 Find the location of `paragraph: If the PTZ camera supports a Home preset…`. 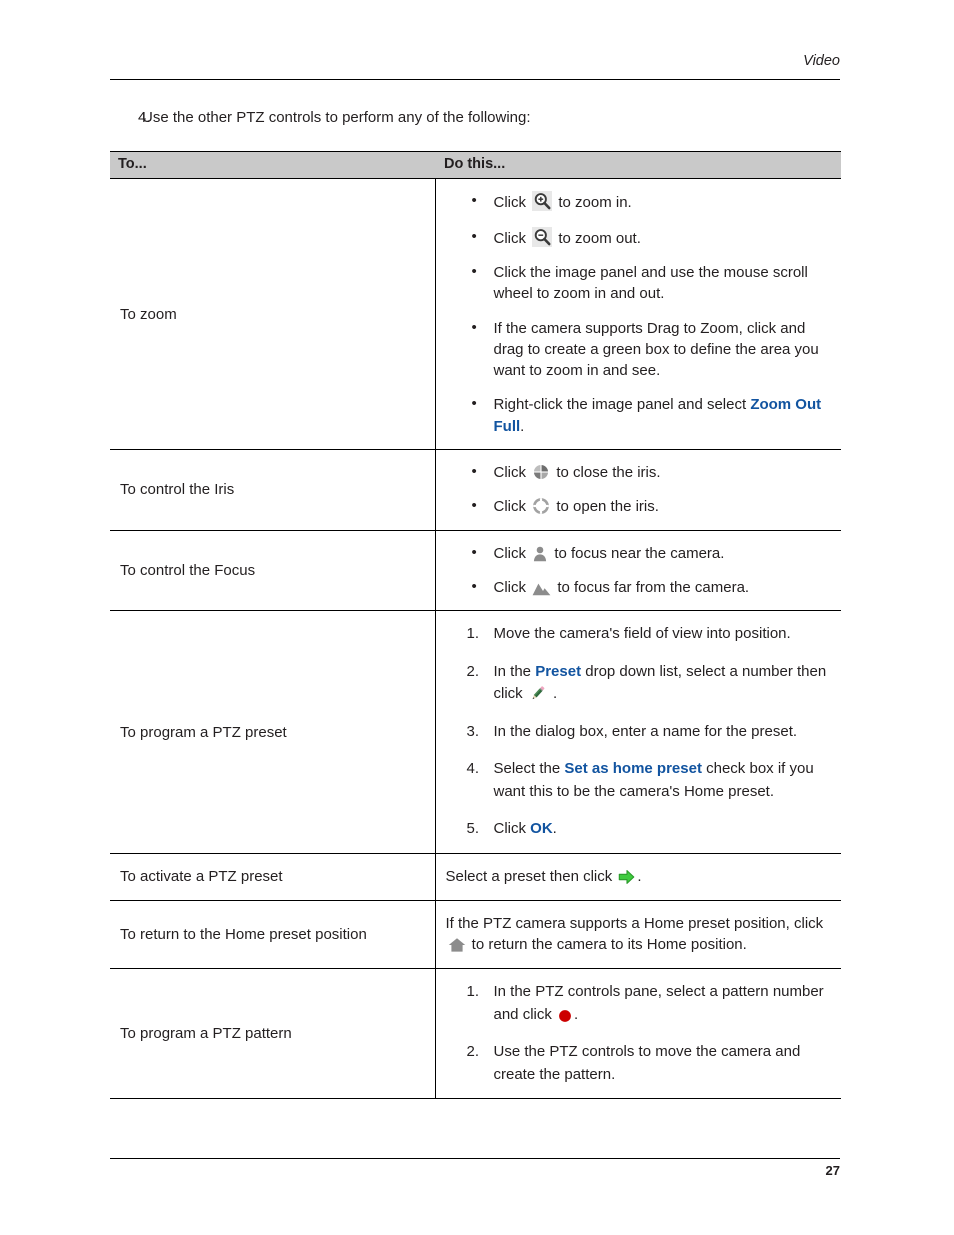

paragraph: If the PTZ camera supports a Home preset… is located at coordinates (640, 935).